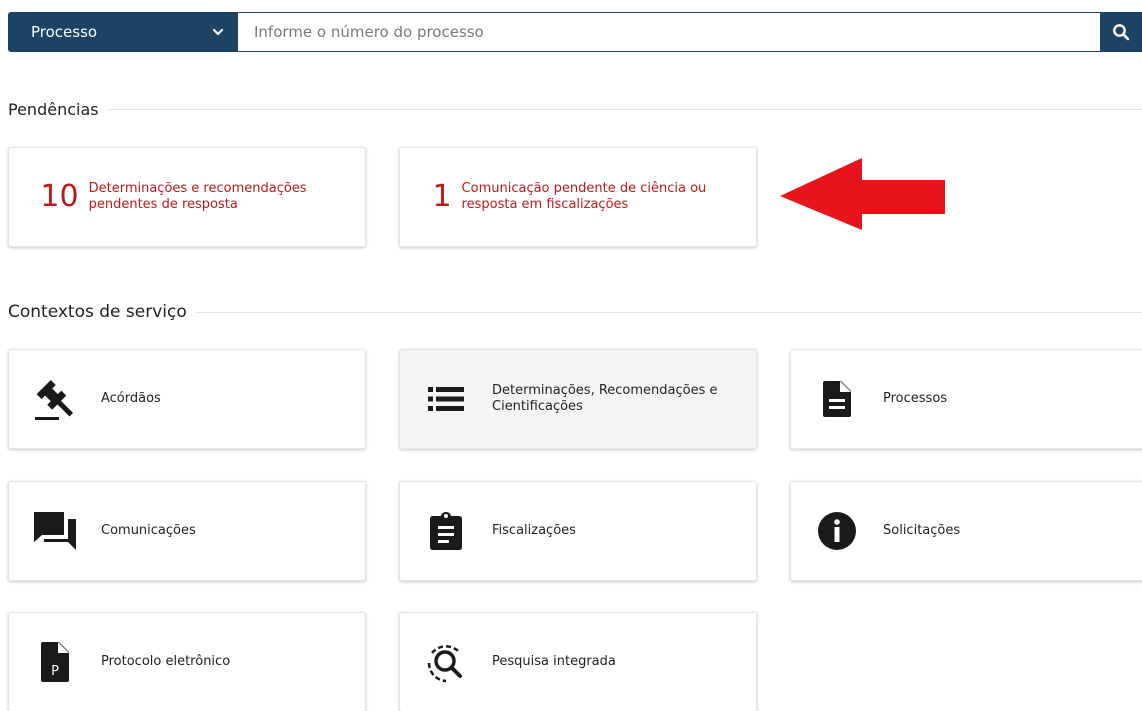 The height and width of the screenshot is (711, 1142). What do you see at coordinates (55, 662) in the screenshot?
I see `protocol-document-icon: P` at bounding box center [55, 662].